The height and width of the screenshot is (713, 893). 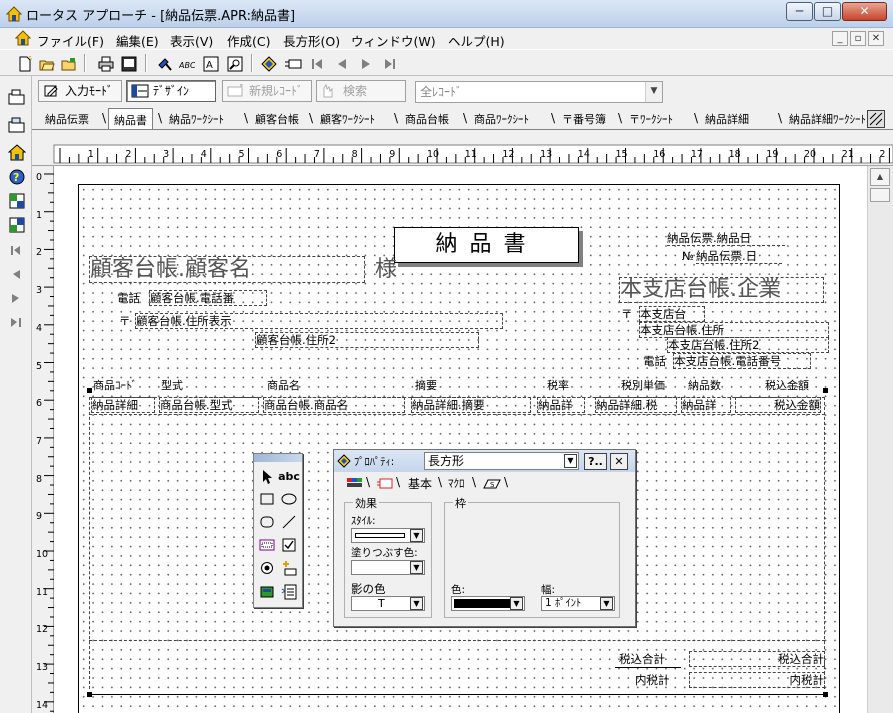 I want to click on text-tool: abc, so click(x=289, y=476).